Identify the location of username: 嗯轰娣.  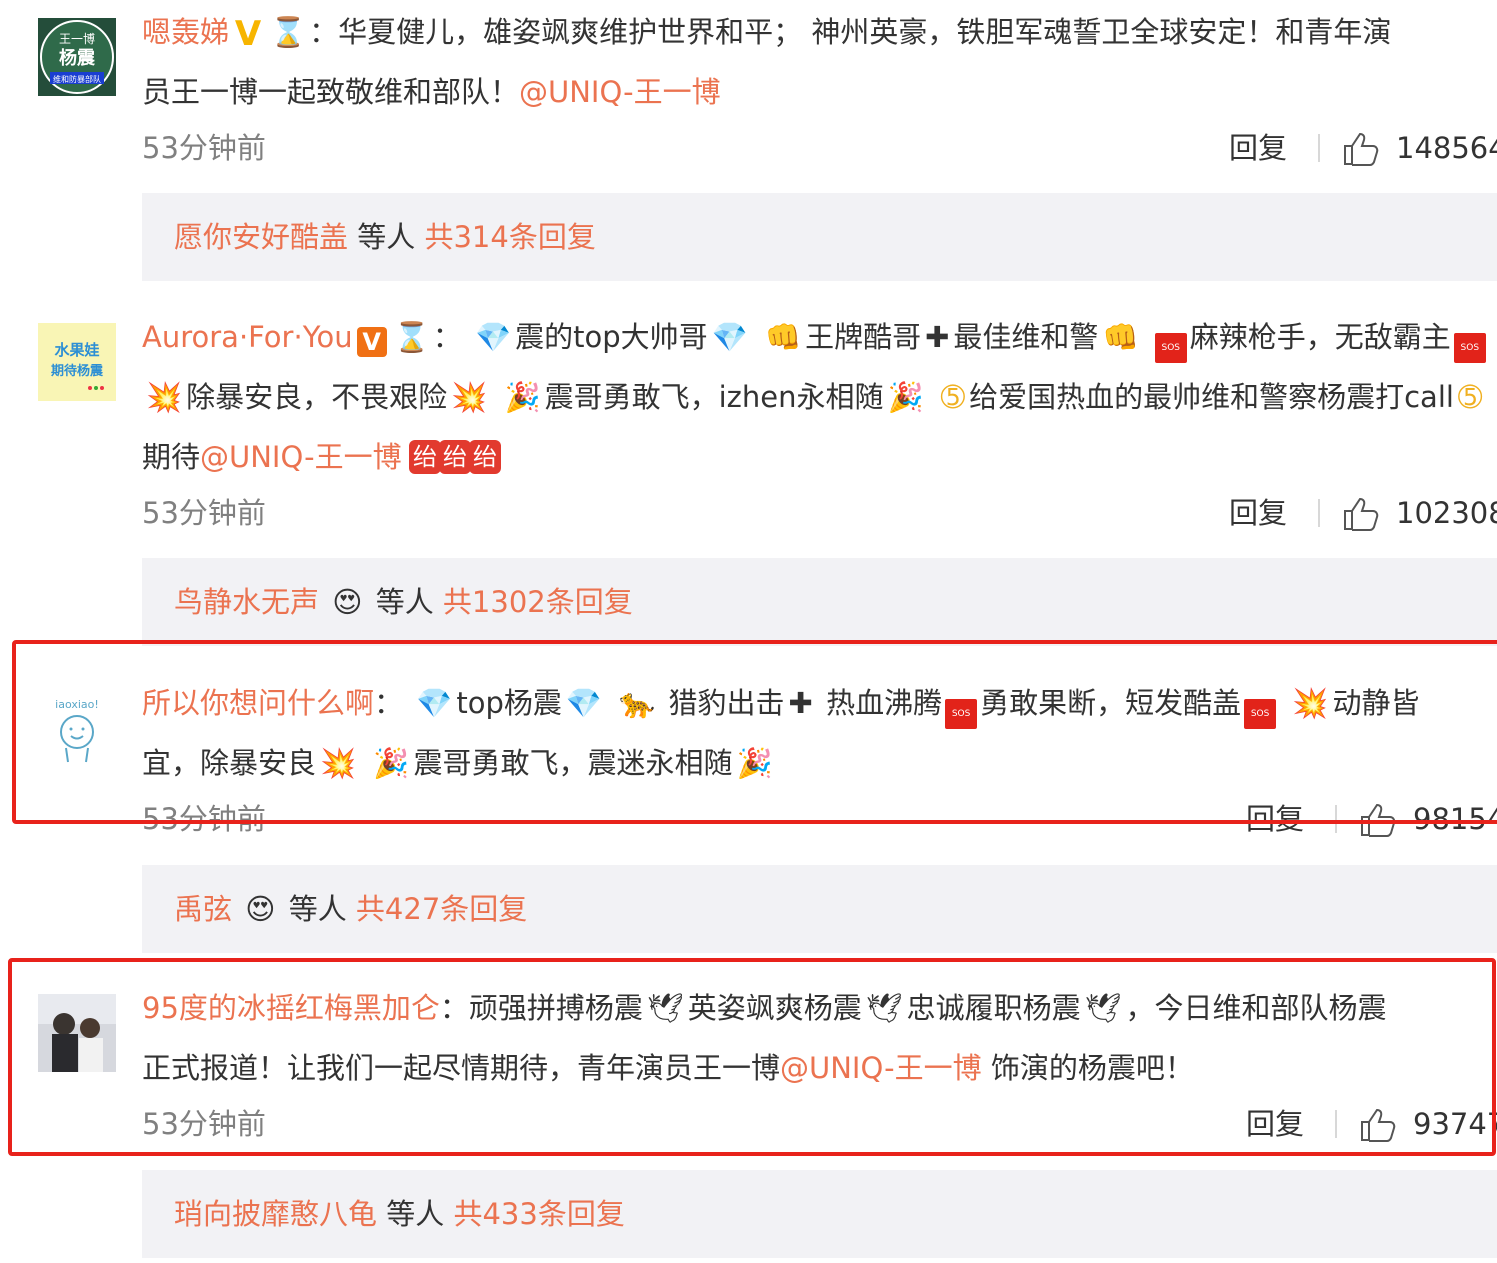
(185, 32).